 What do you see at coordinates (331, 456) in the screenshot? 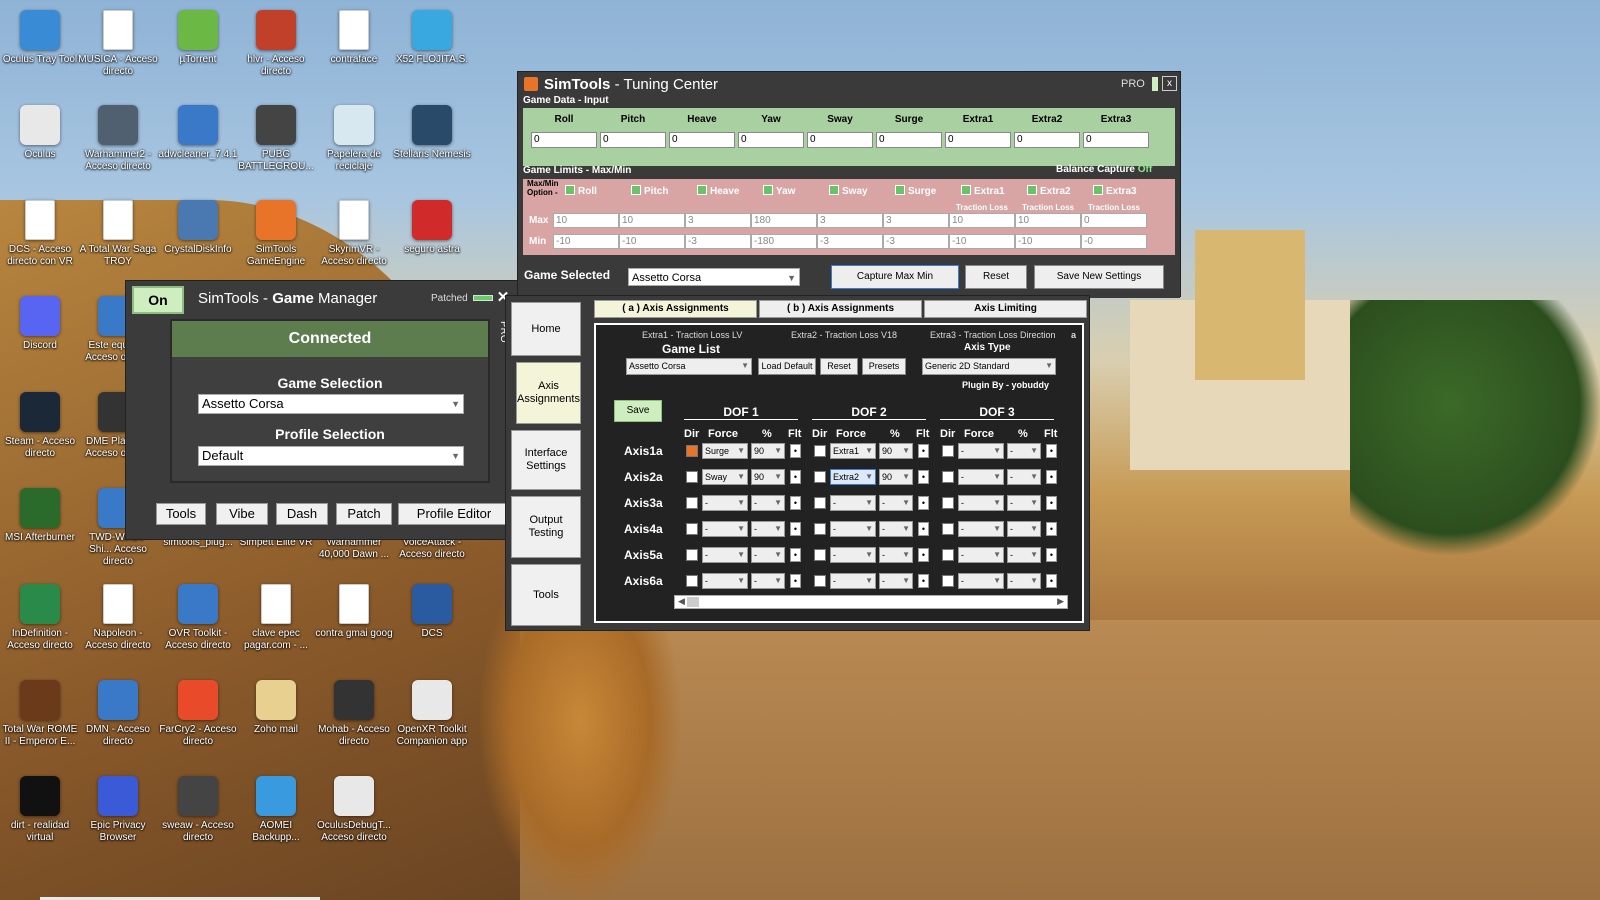
I see `profile-selection-dropdown: Default ▼` at bounding box center [331, 456].